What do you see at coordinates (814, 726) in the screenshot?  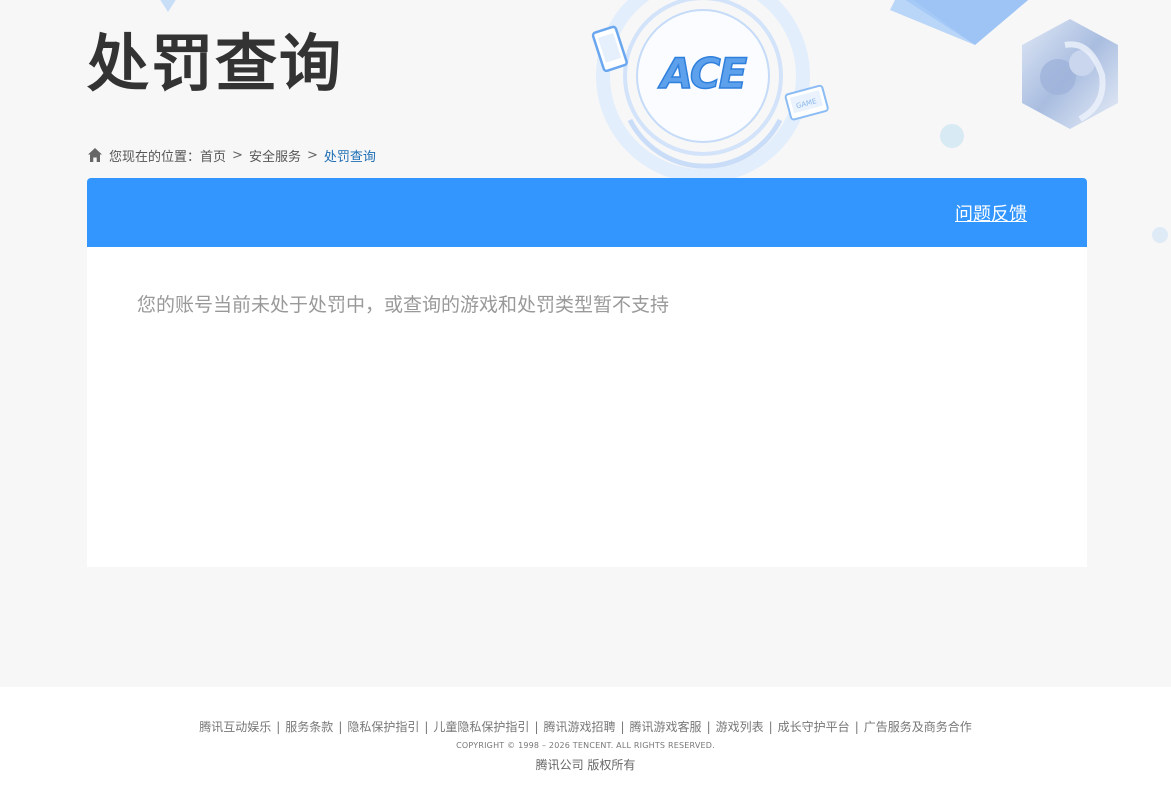 I see `footer-link-growth-guardian: 成长守护平台` at bounding box center [814, 726].